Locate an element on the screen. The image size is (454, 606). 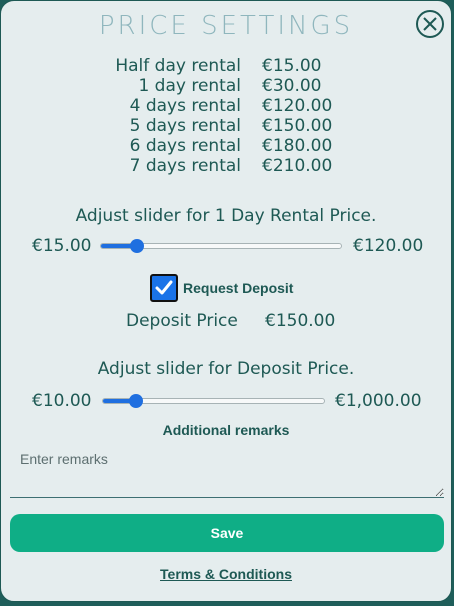
rate-label: 6 days rental is located at coordinates (185, 146).